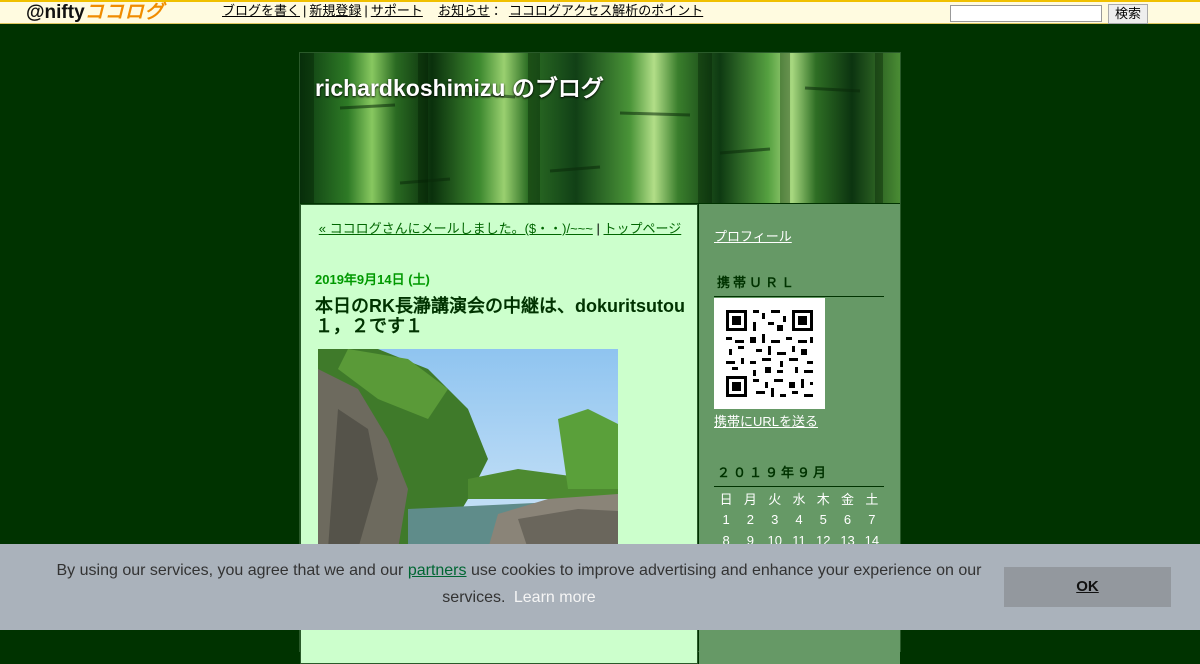 The height and width of the screenshot is (664, 1200). Describe the element at coordinates (335, 10) in the screenshot. I see `signup-link: 新規登録` at that location.